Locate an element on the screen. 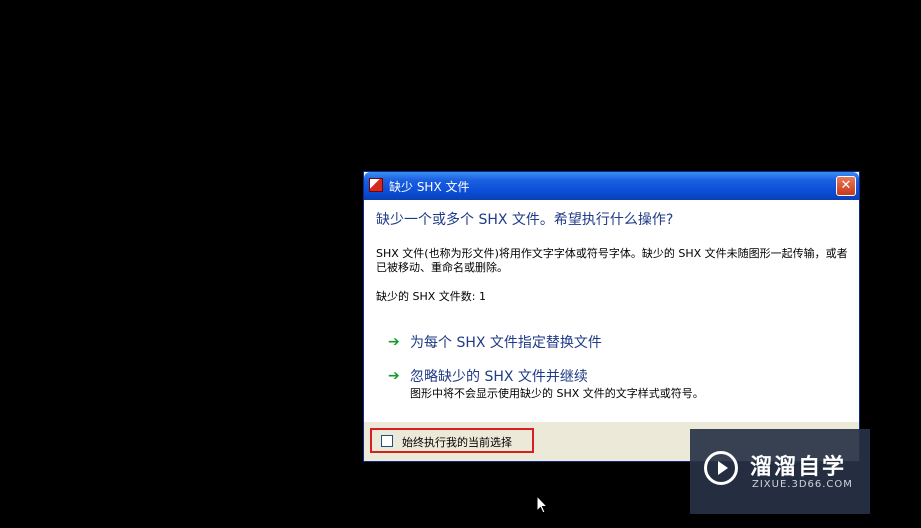 Image resolution: width=921 pixels, height=528 pixels. option-label: 为每个 SHX 文件指定替换文件 is located at coordinates (506, 343).